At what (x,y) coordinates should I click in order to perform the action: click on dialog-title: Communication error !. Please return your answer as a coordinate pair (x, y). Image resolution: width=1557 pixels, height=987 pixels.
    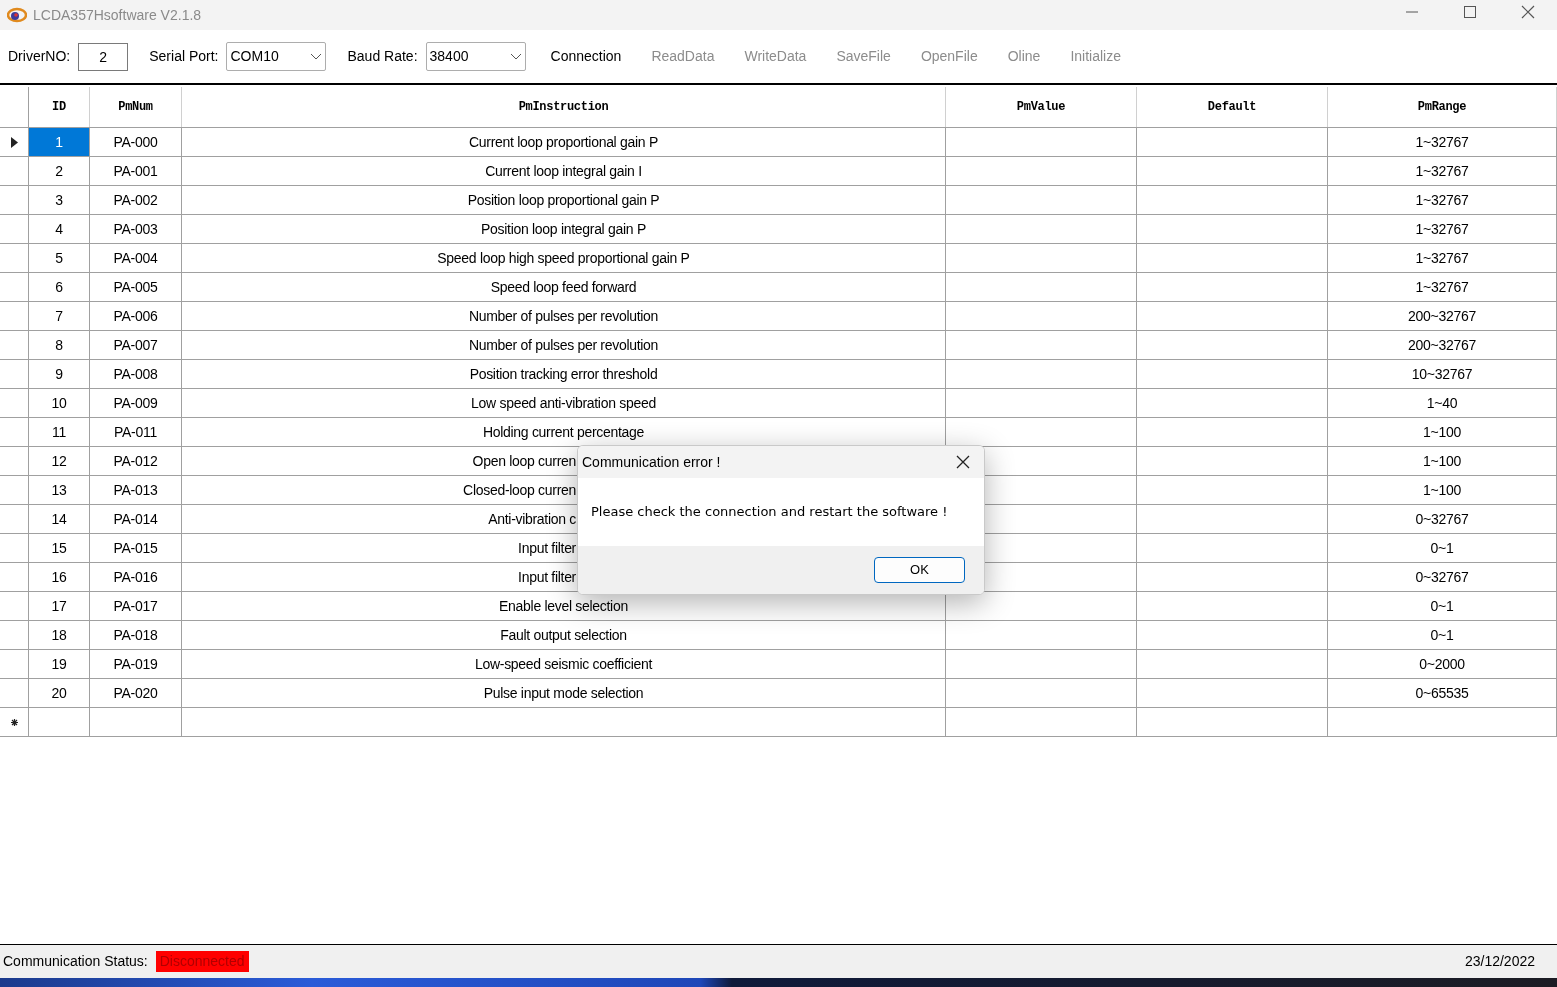
    Looking at the image, I should click on (651, 462).